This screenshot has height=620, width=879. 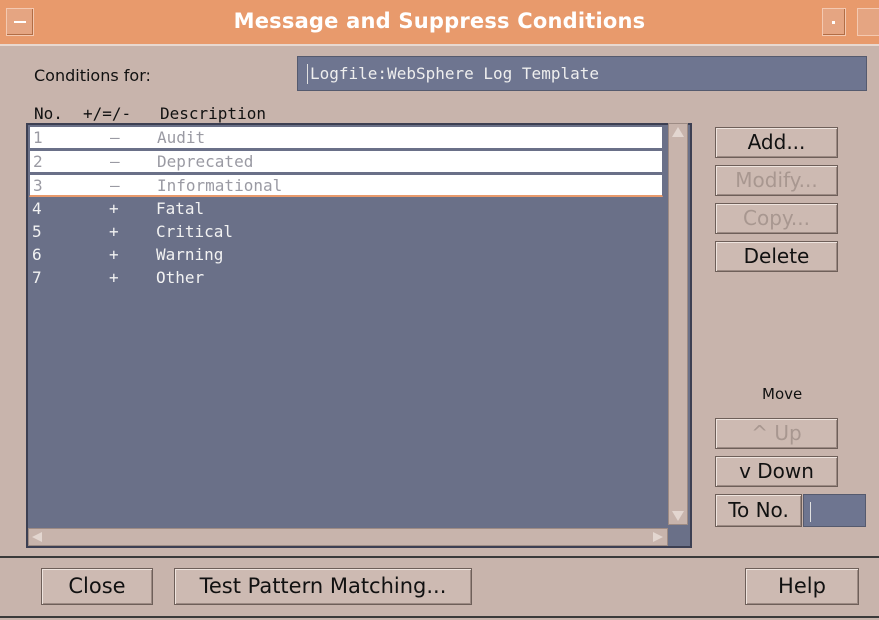 What do you see at coordinates (776, 256) in the screenshot?
I see `delete-button: Delete` at bounding box center [776, 256].